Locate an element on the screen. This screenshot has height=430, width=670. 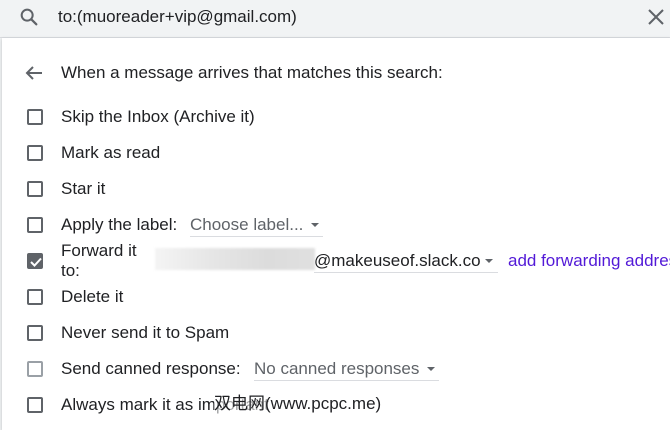
add-forwarding-address-link: add forwarding address is located at coordinates (589, 261).